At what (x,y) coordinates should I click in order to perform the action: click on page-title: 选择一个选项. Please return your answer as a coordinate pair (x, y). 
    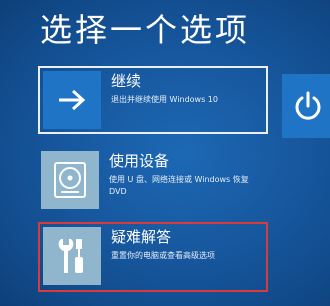
    Looking at the image, I should click on (145, 30).